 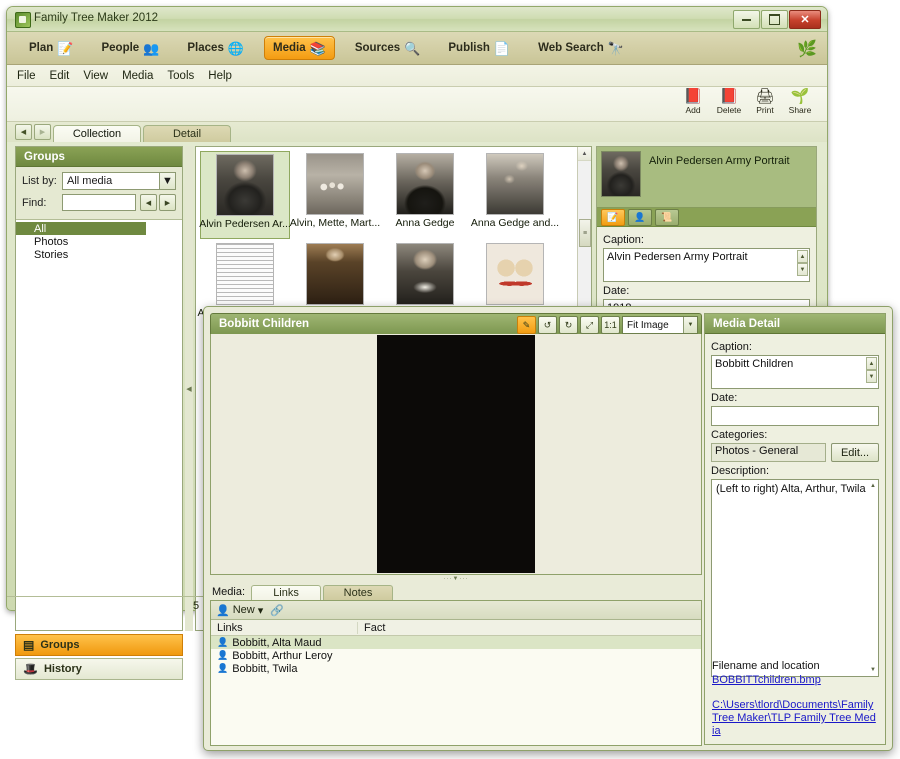 I want to click on edit-pencil-icon: ✎, so click(x=526, y=325).